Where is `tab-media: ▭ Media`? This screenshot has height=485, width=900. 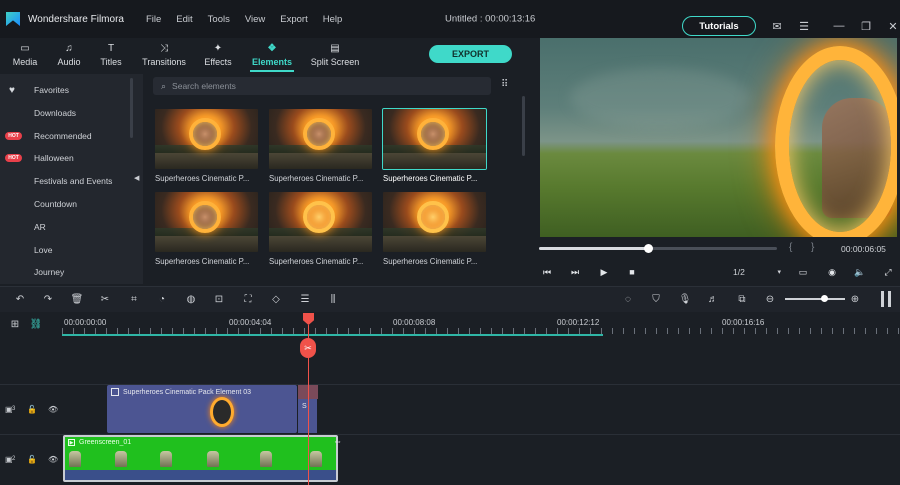
tab-media: ▭ Media is located at coordinates (25, 55).